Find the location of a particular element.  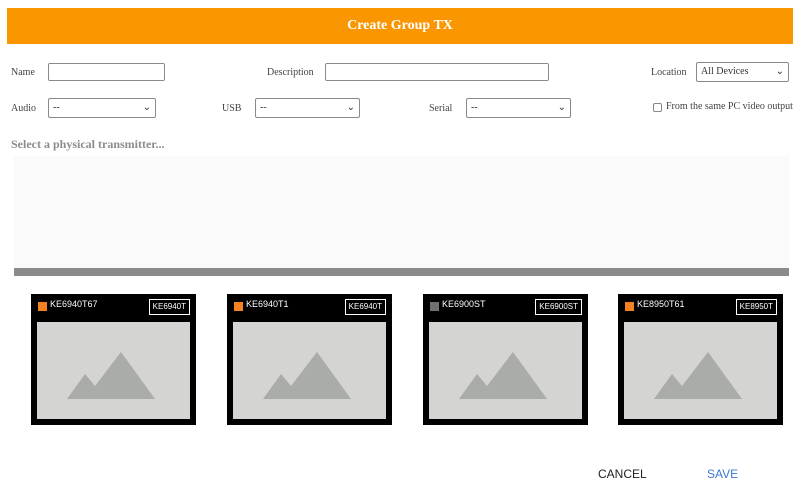

device-card: KE6940T67 KE6940T is located at coordinates (113, 359).